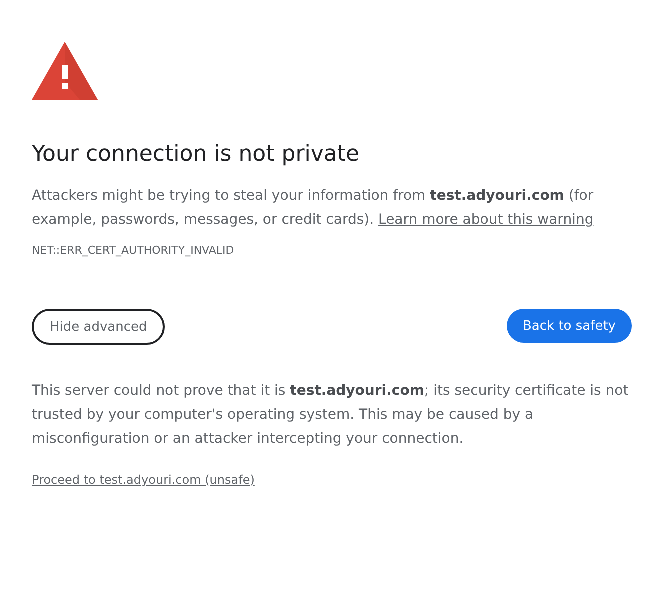 This screenshot has width=672, height=593. What do you see at coordinates (331, 415) in the screenshot?
I see `details-message: This server could not prove that it is test.adyouri.com; its security certificate is not trusted by your computer's operating system. This may be caused by a misconfiguration or an attacker intercepting your connection.` at bounding box center [331, 415].